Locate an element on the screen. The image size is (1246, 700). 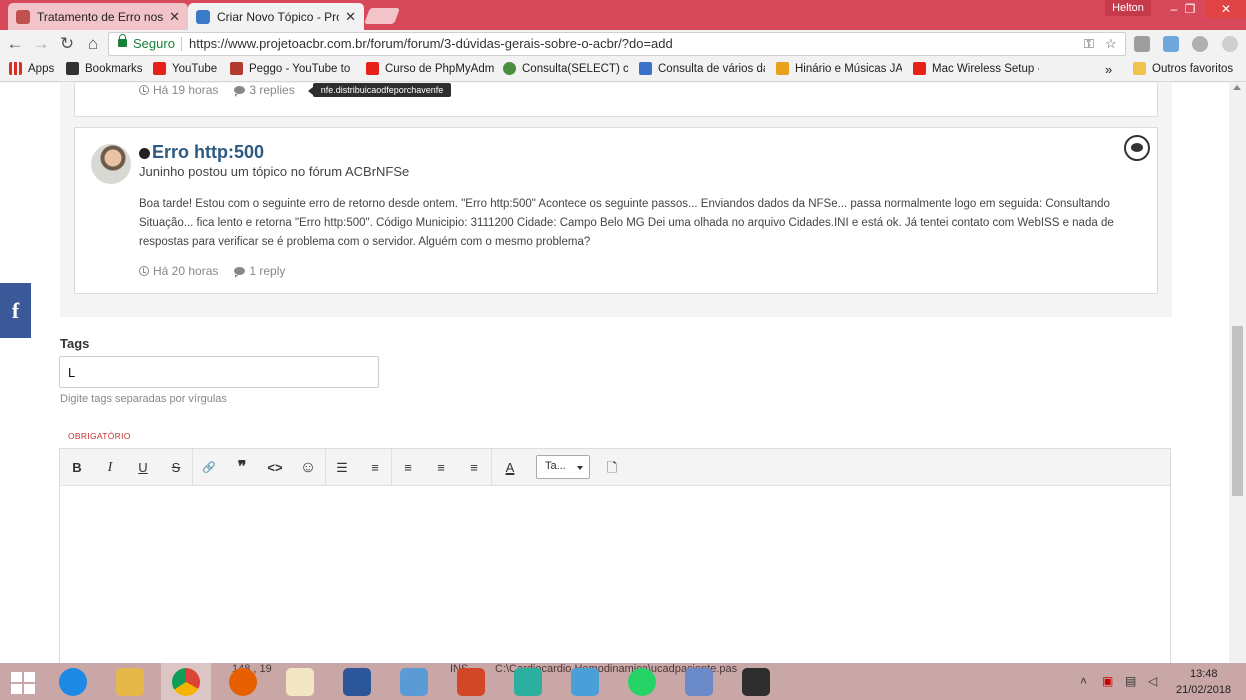
bookmark-outros-favoritos: Outros favoritos is located at coordinates (1183, 68).